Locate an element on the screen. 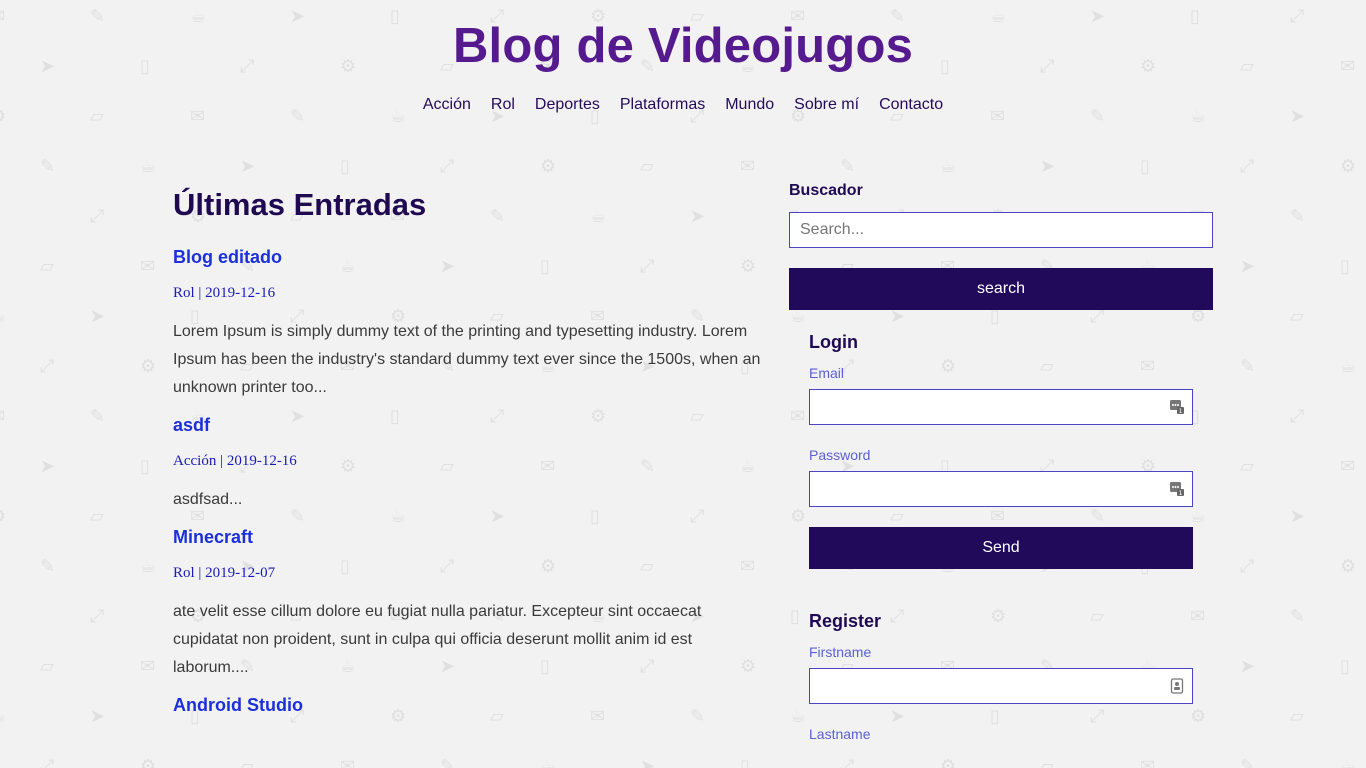 This screenshot has width=1366, height=768. password-label: Password is located at coordinates (840, 455).